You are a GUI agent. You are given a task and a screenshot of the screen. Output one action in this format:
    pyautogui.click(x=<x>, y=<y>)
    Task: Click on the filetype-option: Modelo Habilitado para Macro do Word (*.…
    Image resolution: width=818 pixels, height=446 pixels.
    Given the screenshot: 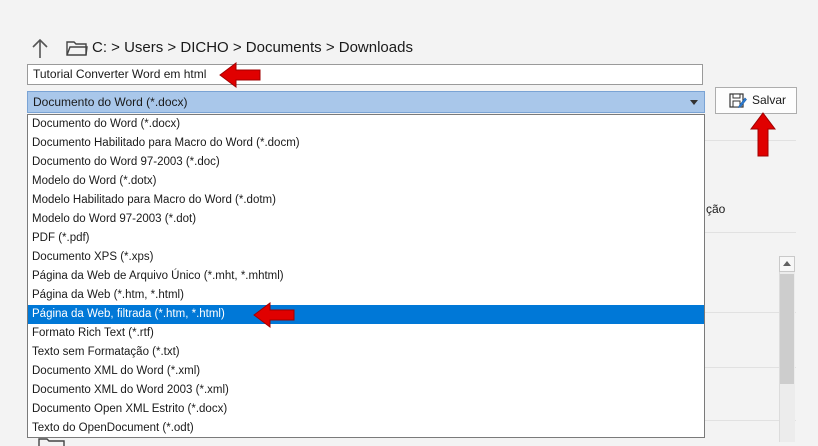 What is the action you would take?
    pyautogui.click(x=366, y=200)
    